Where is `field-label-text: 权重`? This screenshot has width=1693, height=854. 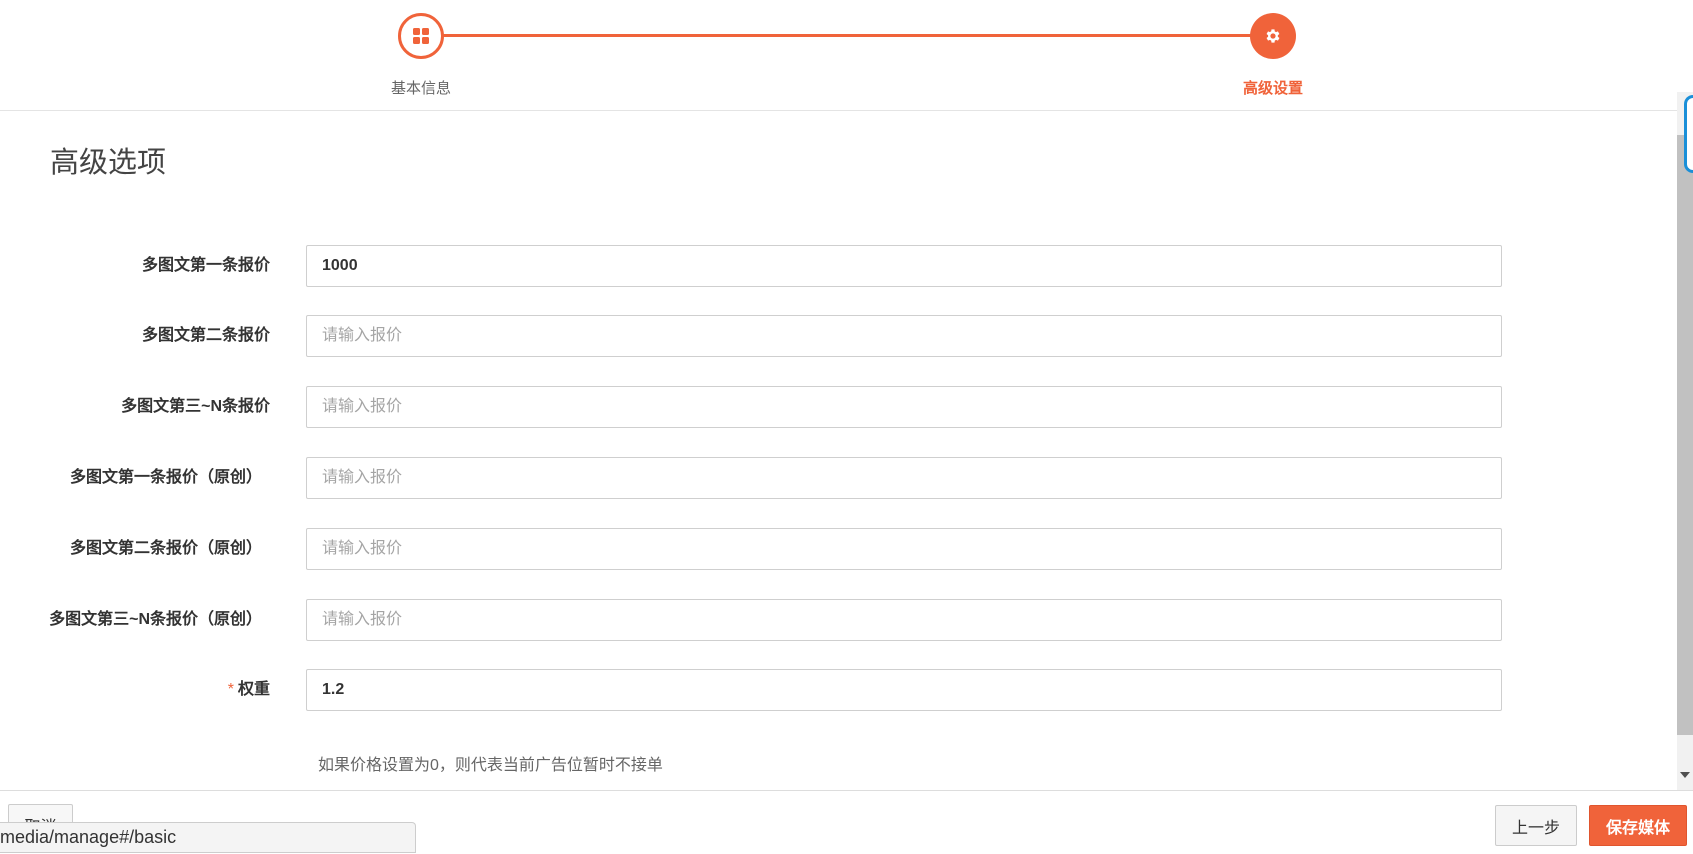 field-label-text: 权重 is located at coordinates (253, 689).